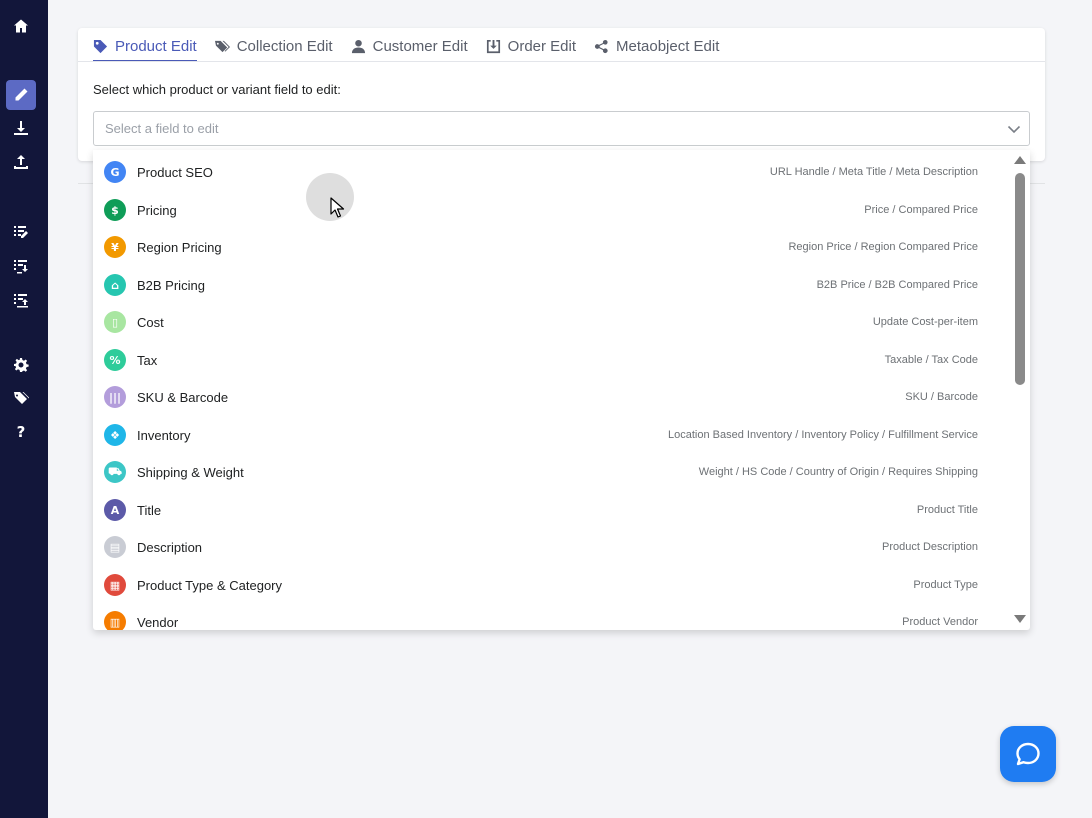 The height and width of the screenshot is (818, 1092). I want to click on option-desc: Region Price / Region Compared Price, so click(883, 247).